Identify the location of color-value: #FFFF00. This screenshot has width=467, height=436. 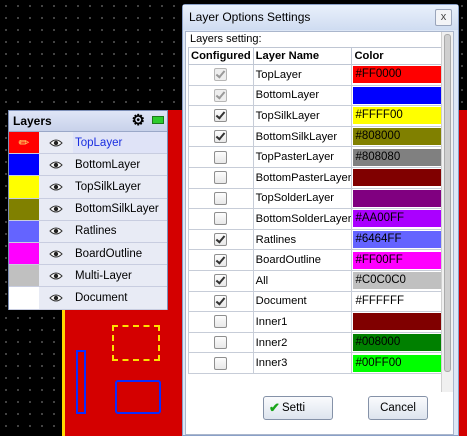
(399, 116).